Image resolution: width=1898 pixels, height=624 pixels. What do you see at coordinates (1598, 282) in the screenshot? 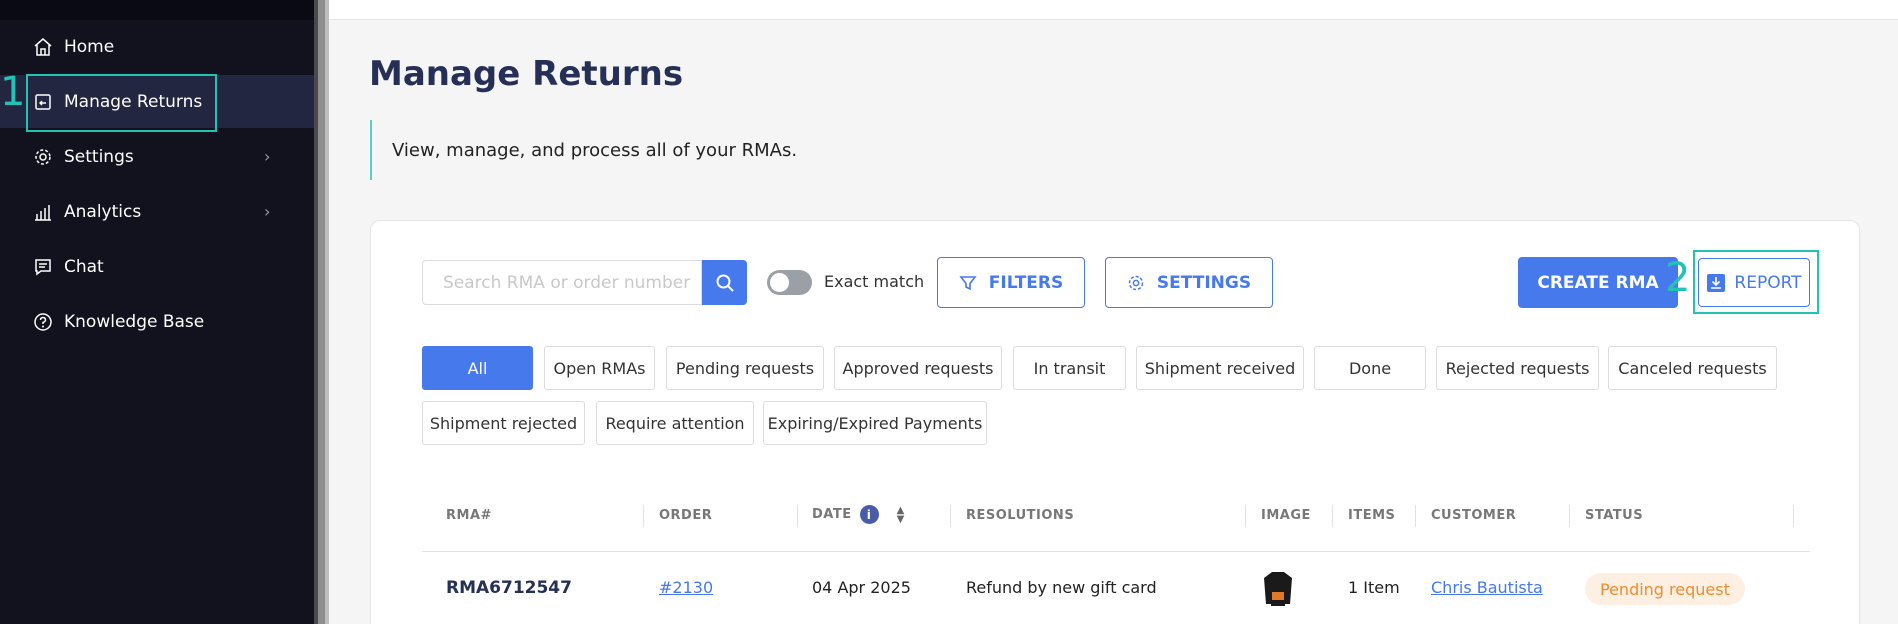
I see `create-rma-button: CREATE RMA` at bounding box center [1598, 282].